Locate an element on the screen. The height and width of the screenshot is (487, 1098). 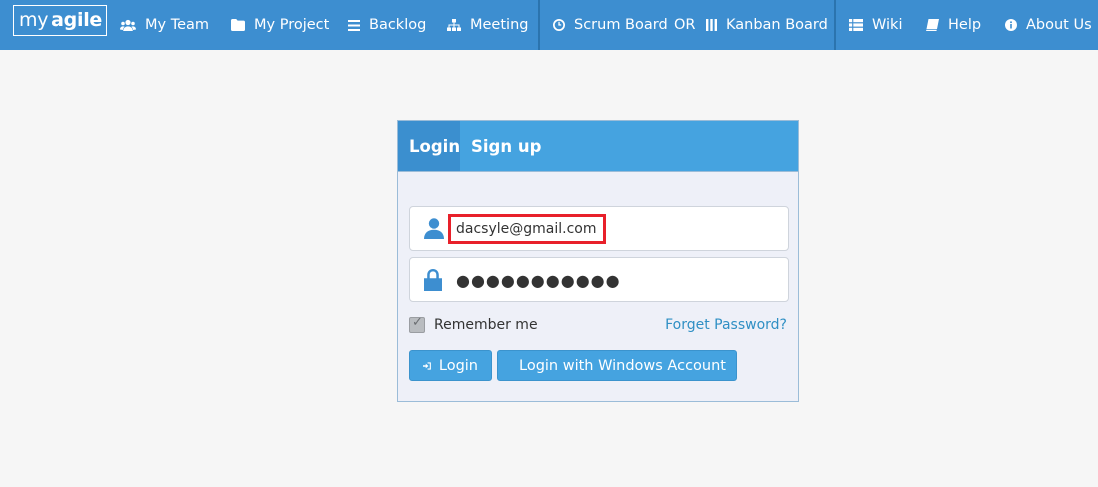
nav-scrum-board: Scrum Board is located at coordinates (610, 25).